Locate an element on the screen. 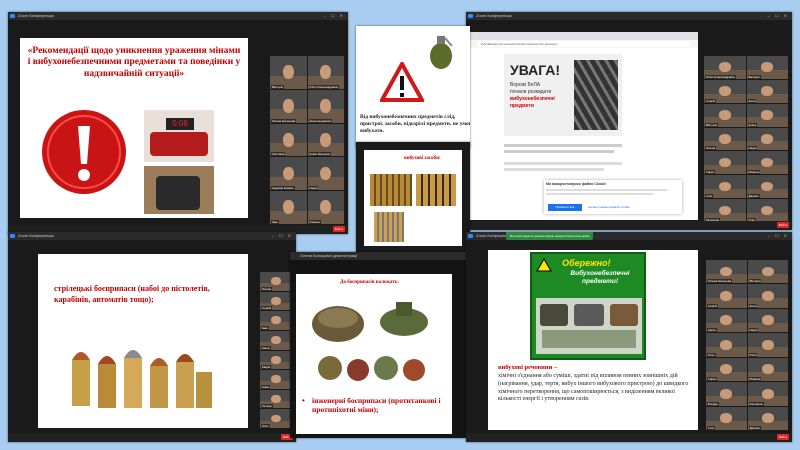 The image size is (800, 450). danger-triangle-icon is located at coordinates (402, 82).